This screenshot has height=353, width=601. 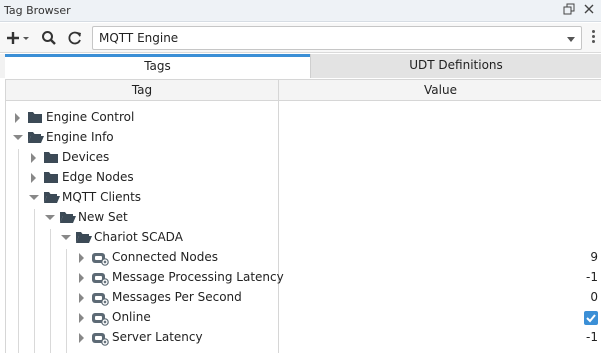 What do you see at coordinates (303, 298) in the screenshot?
I see `tree-row: Messages Per Second 0` at bounding box center [303, 298].